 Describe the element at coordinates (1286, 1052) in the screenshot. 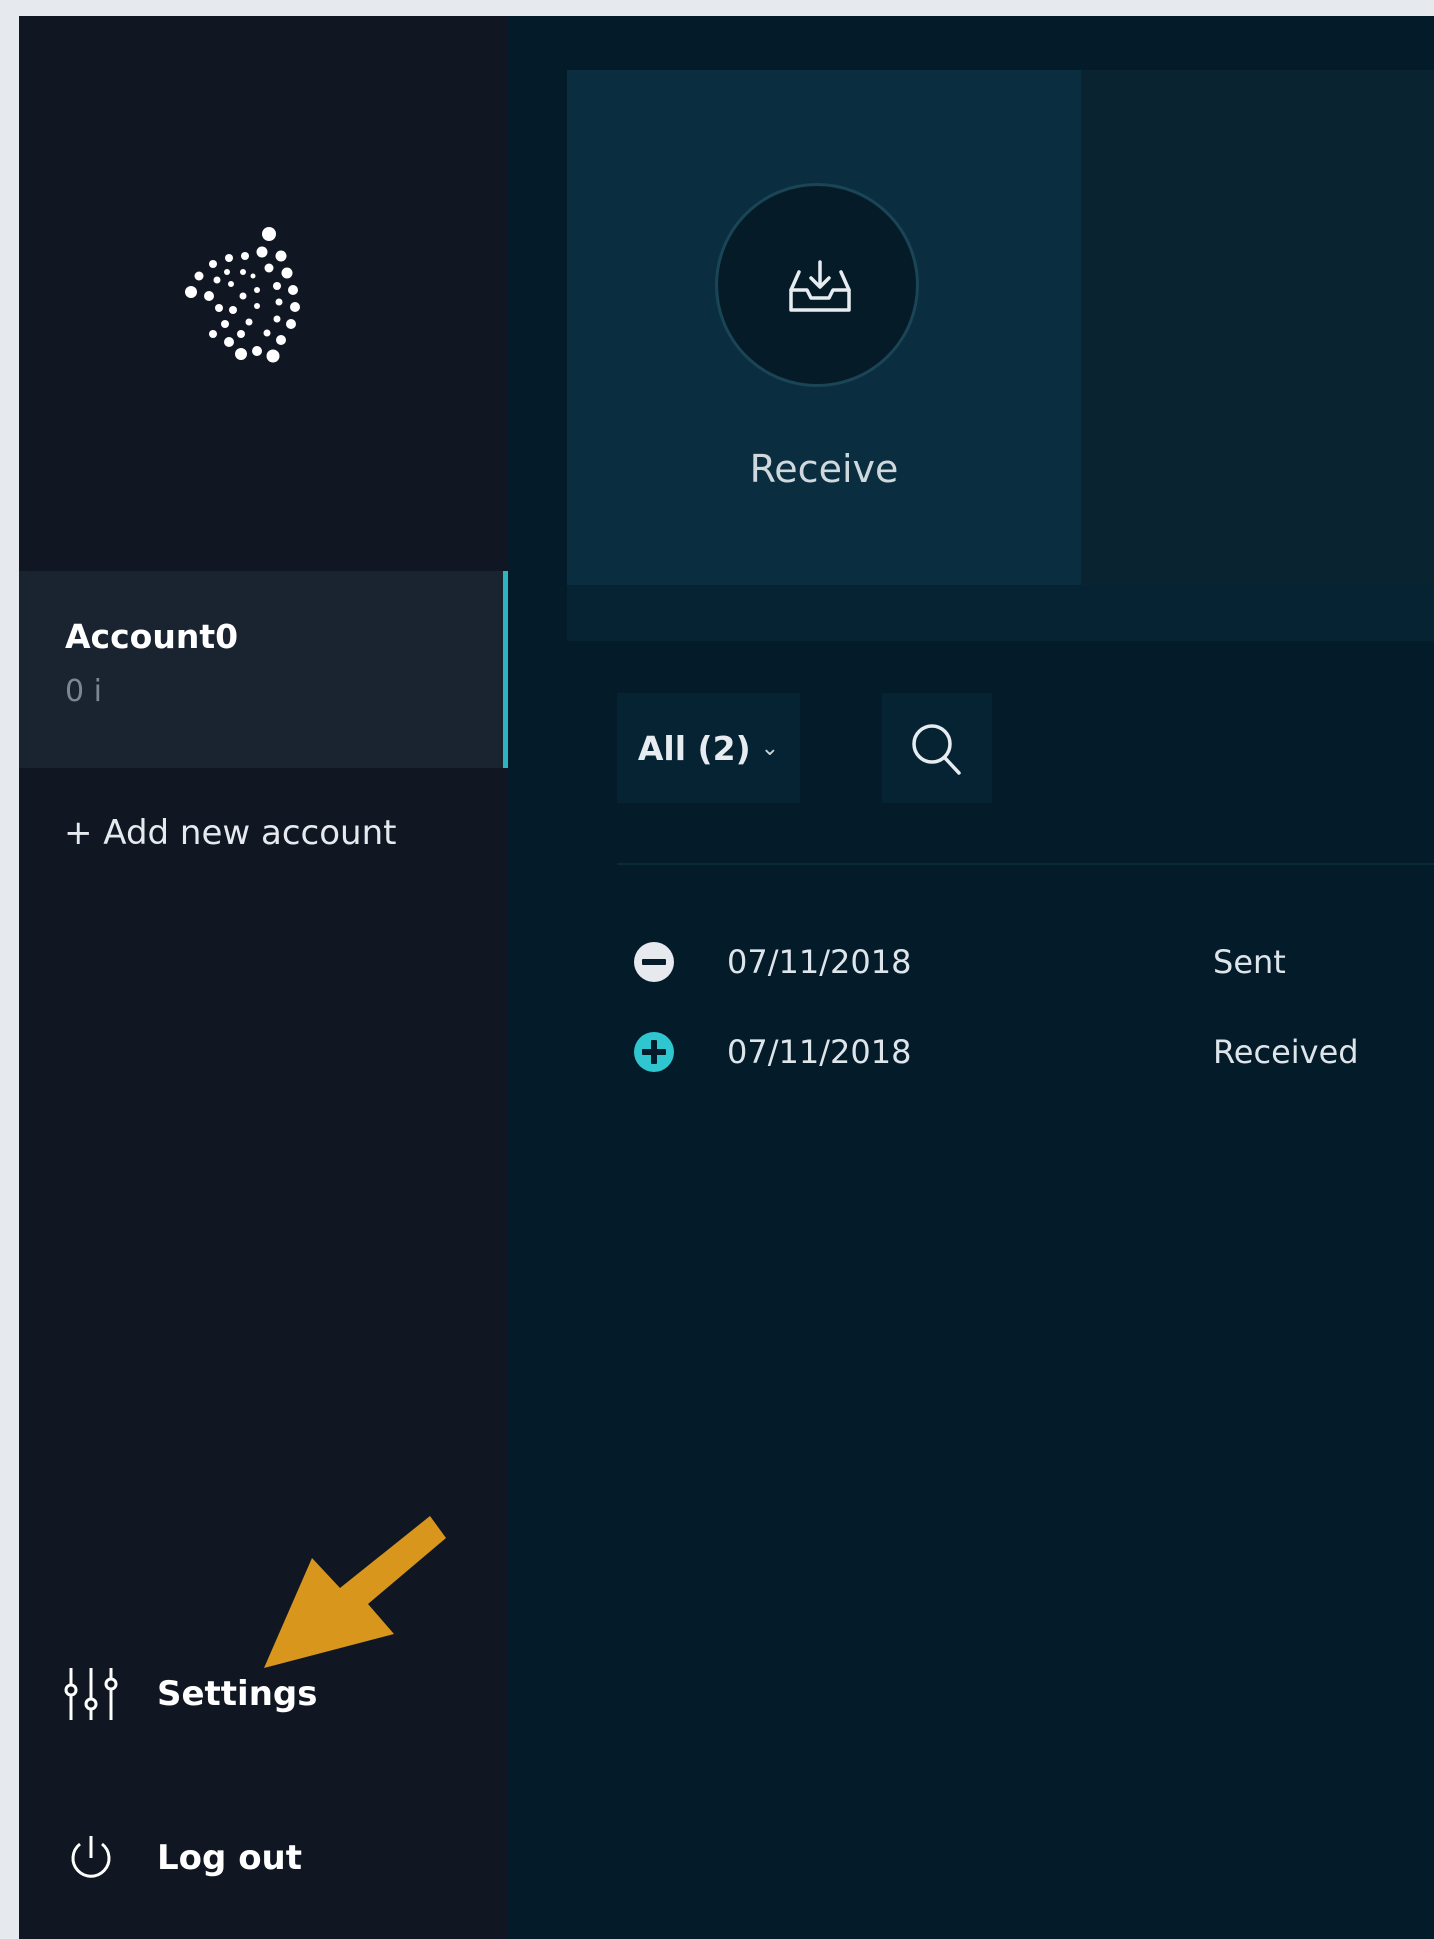

I see `transaction-type: Received` at that location.